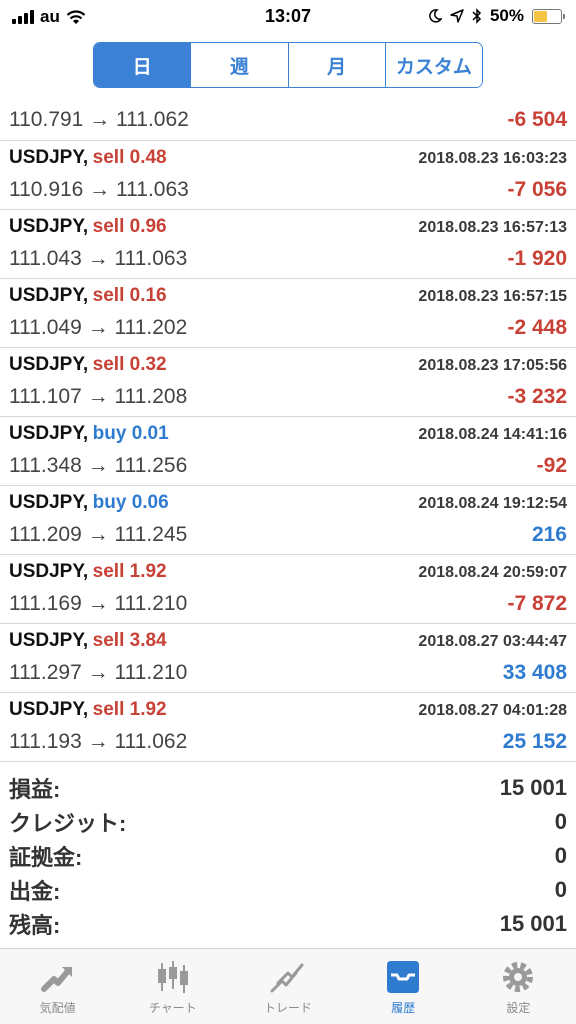 This screenshot has width=576, height=1024. I want to click on trade-row-partial: 110.791 → 111.062 -6 504, so click(288, 119).